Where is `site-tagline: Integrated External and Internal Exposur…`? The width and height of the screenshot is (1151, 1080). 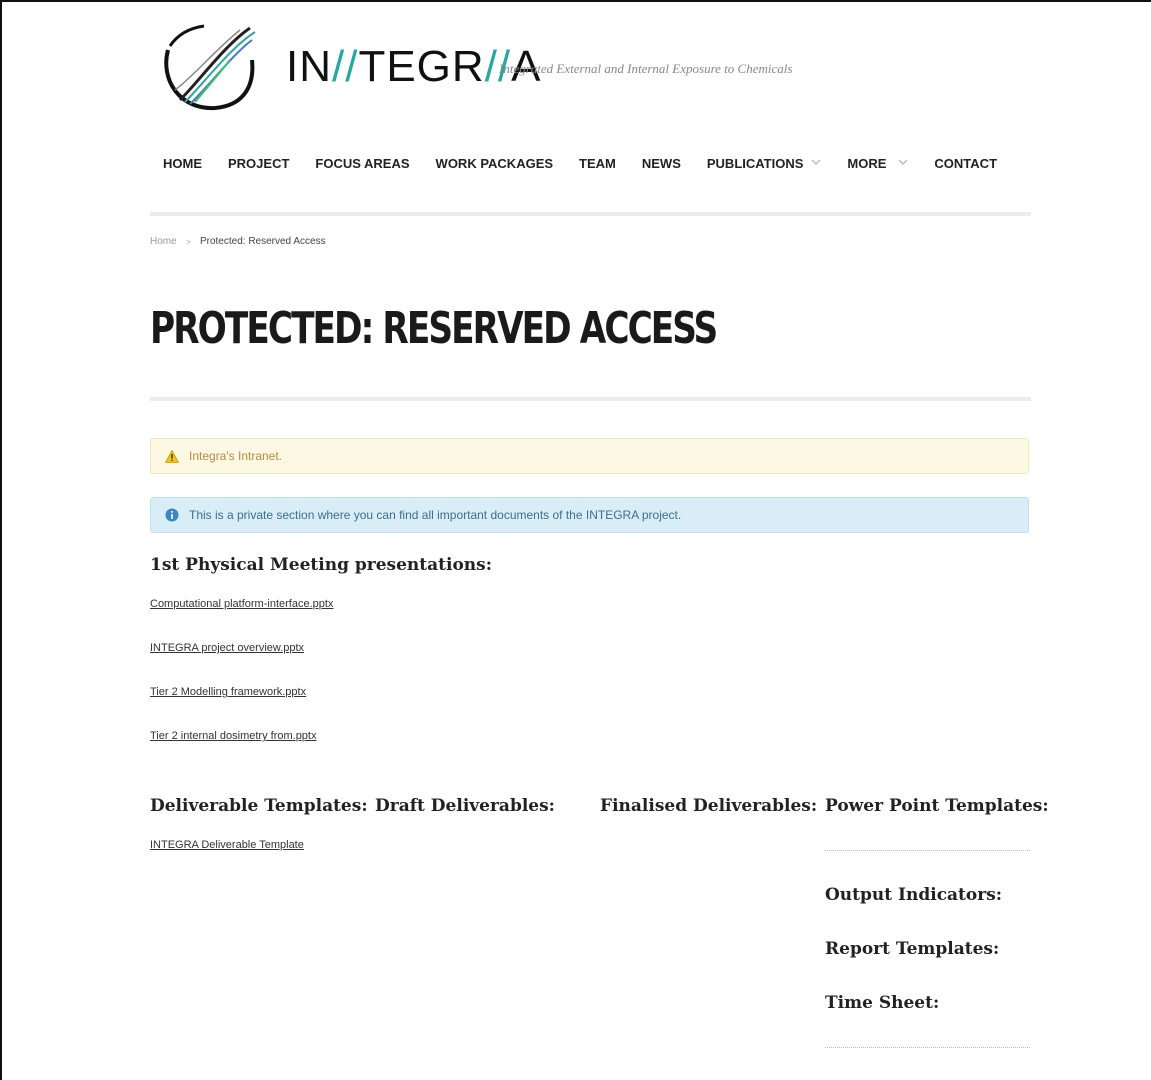
site-tagline: Integrated External and Internal Exposur… is located at coordinates (646, 68).